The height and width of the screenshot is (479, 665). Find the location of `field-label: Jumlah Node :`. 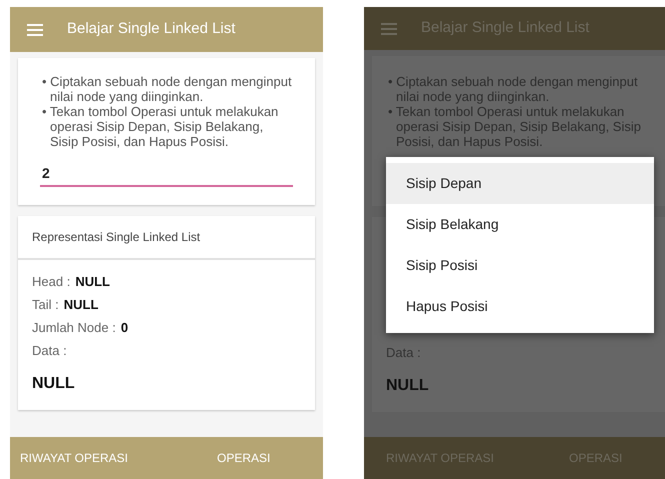

field-label: Jumlah Node : is located at coordinates (74, 328).